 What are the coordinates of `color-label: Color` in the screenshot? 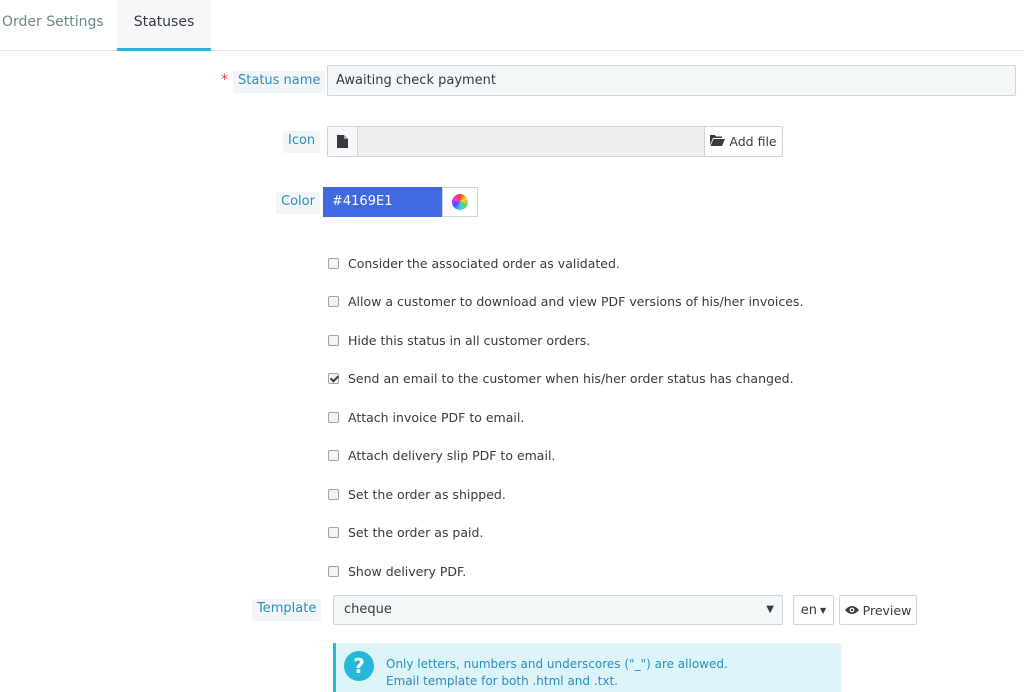 It's located at (298, 203).